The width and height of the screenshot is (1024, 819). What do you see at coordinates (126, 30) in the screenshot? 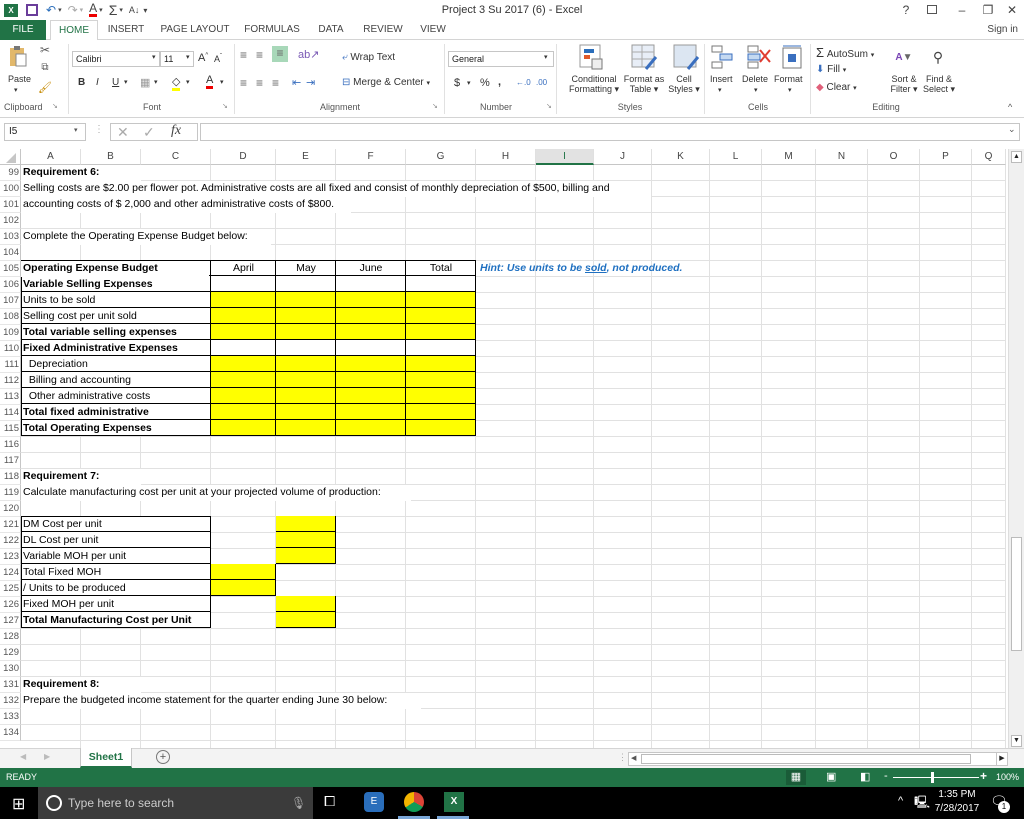
I see `tab-insert: INSERT` at bounding box center [126, 30].